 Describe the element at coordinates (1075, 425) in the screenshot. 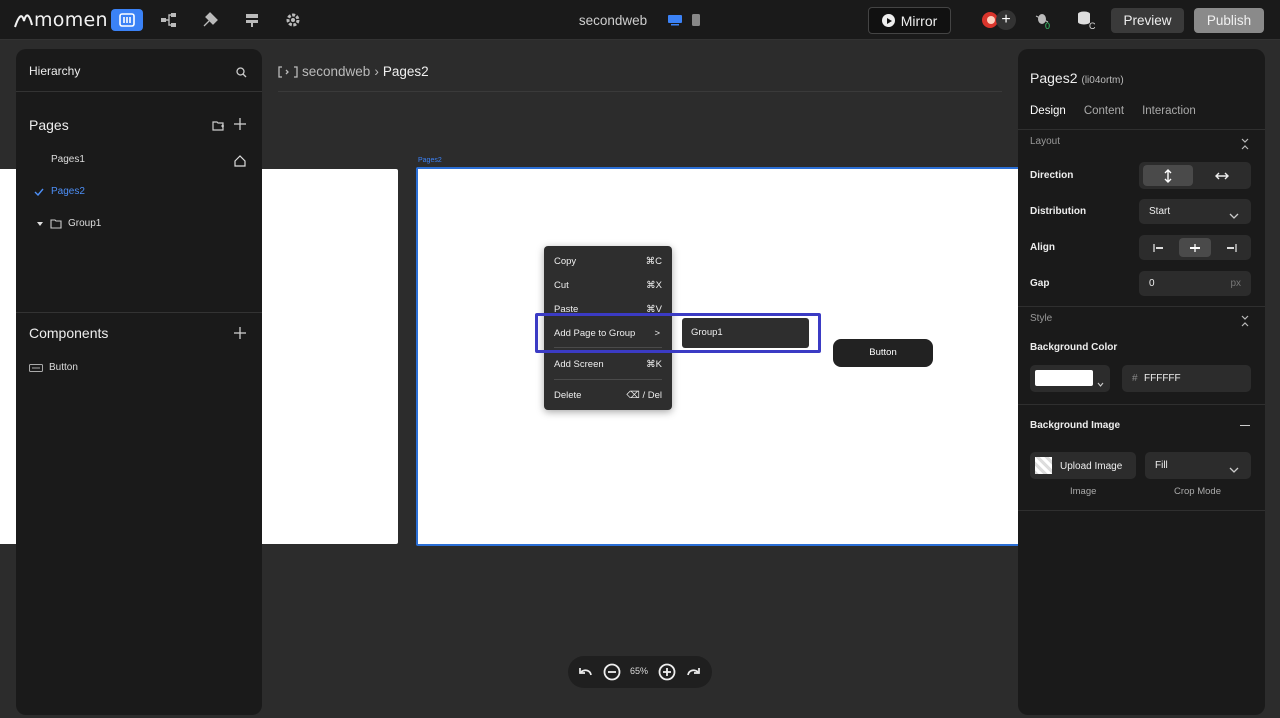

I see `bg-image-label: Background Image` at that location.